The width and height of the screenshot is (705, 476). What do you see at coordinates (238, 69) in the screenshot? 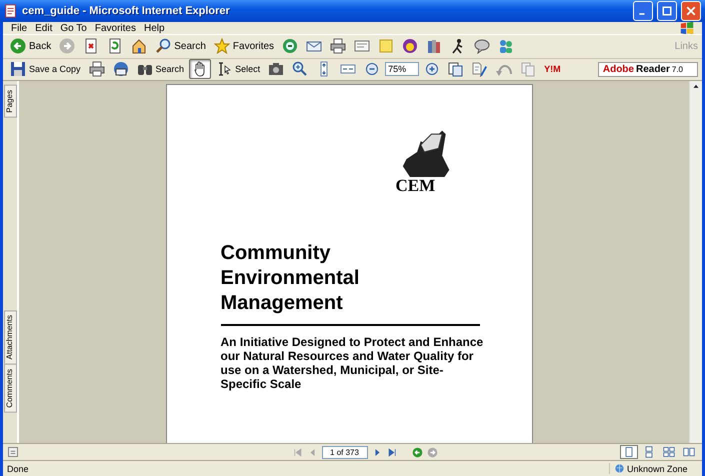
I see `select-button: Select` at bounding box center [238, 69].